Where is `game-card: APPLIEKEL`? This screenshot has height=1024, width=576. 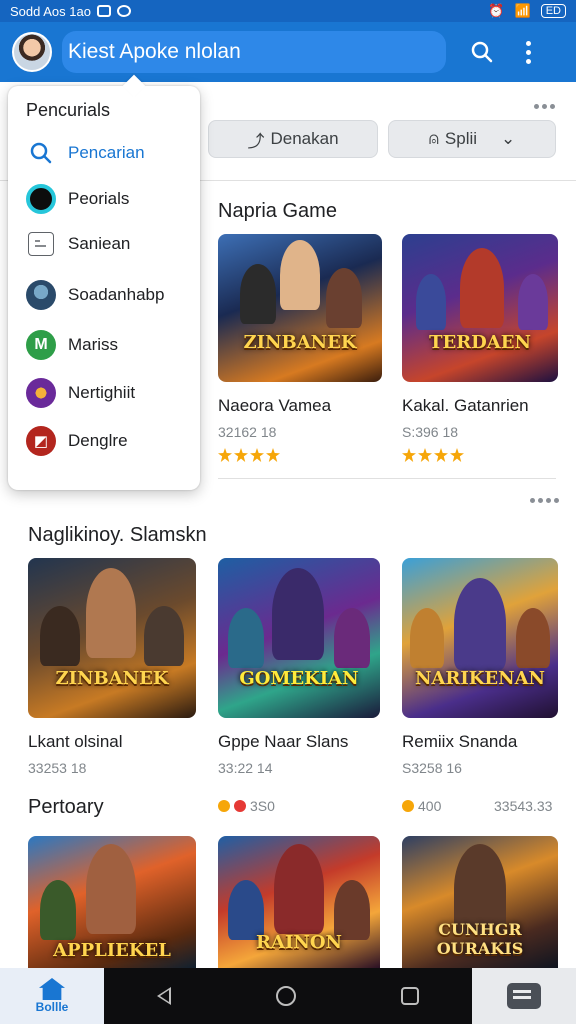
game-card: APPLIEKEL is located at coordinates (112, 902).